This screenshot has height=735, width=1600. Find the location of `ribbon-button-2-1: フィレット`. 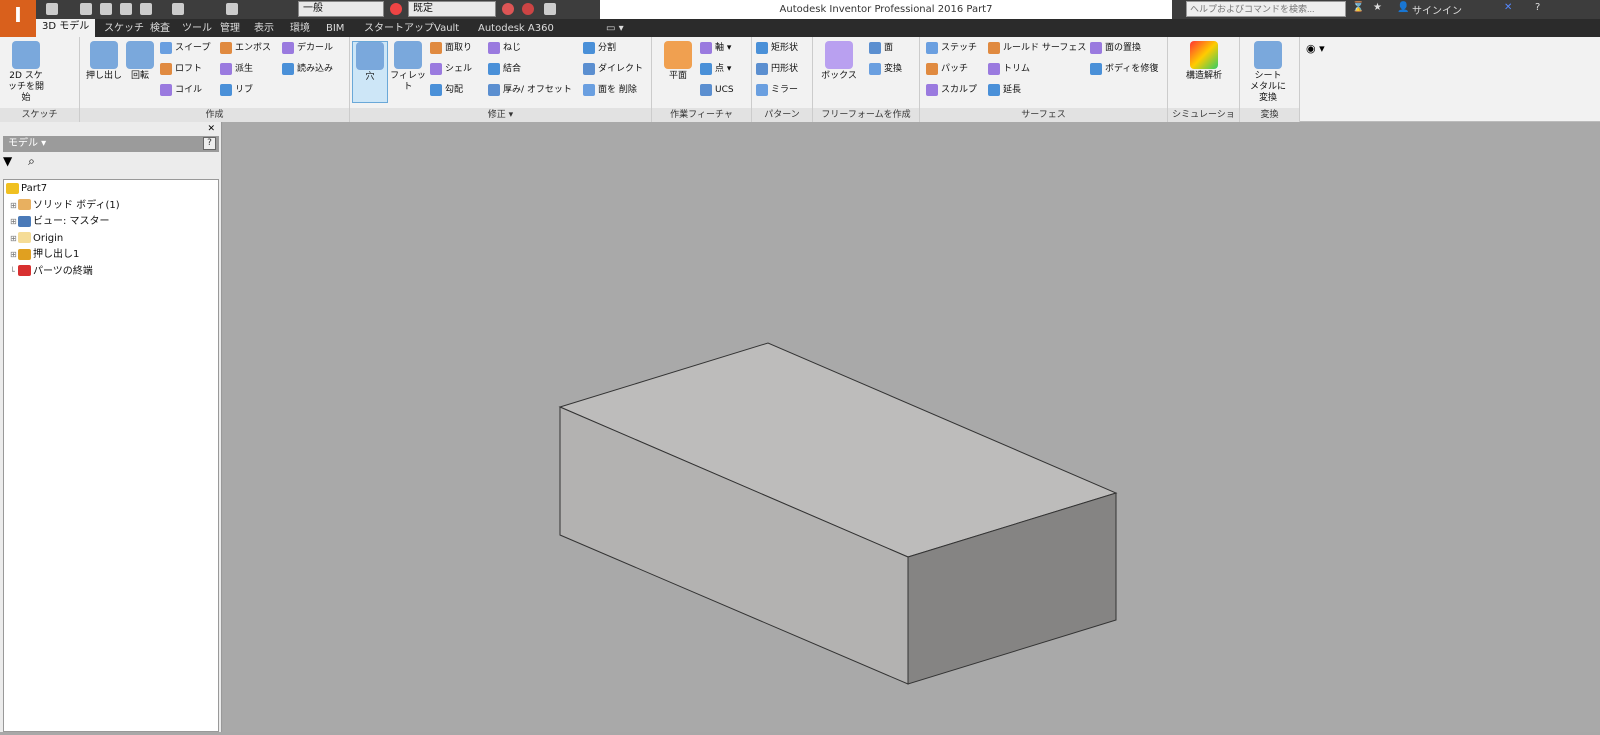

ribbon-button-2-1: フィレット is located at coordinates (408, 67).